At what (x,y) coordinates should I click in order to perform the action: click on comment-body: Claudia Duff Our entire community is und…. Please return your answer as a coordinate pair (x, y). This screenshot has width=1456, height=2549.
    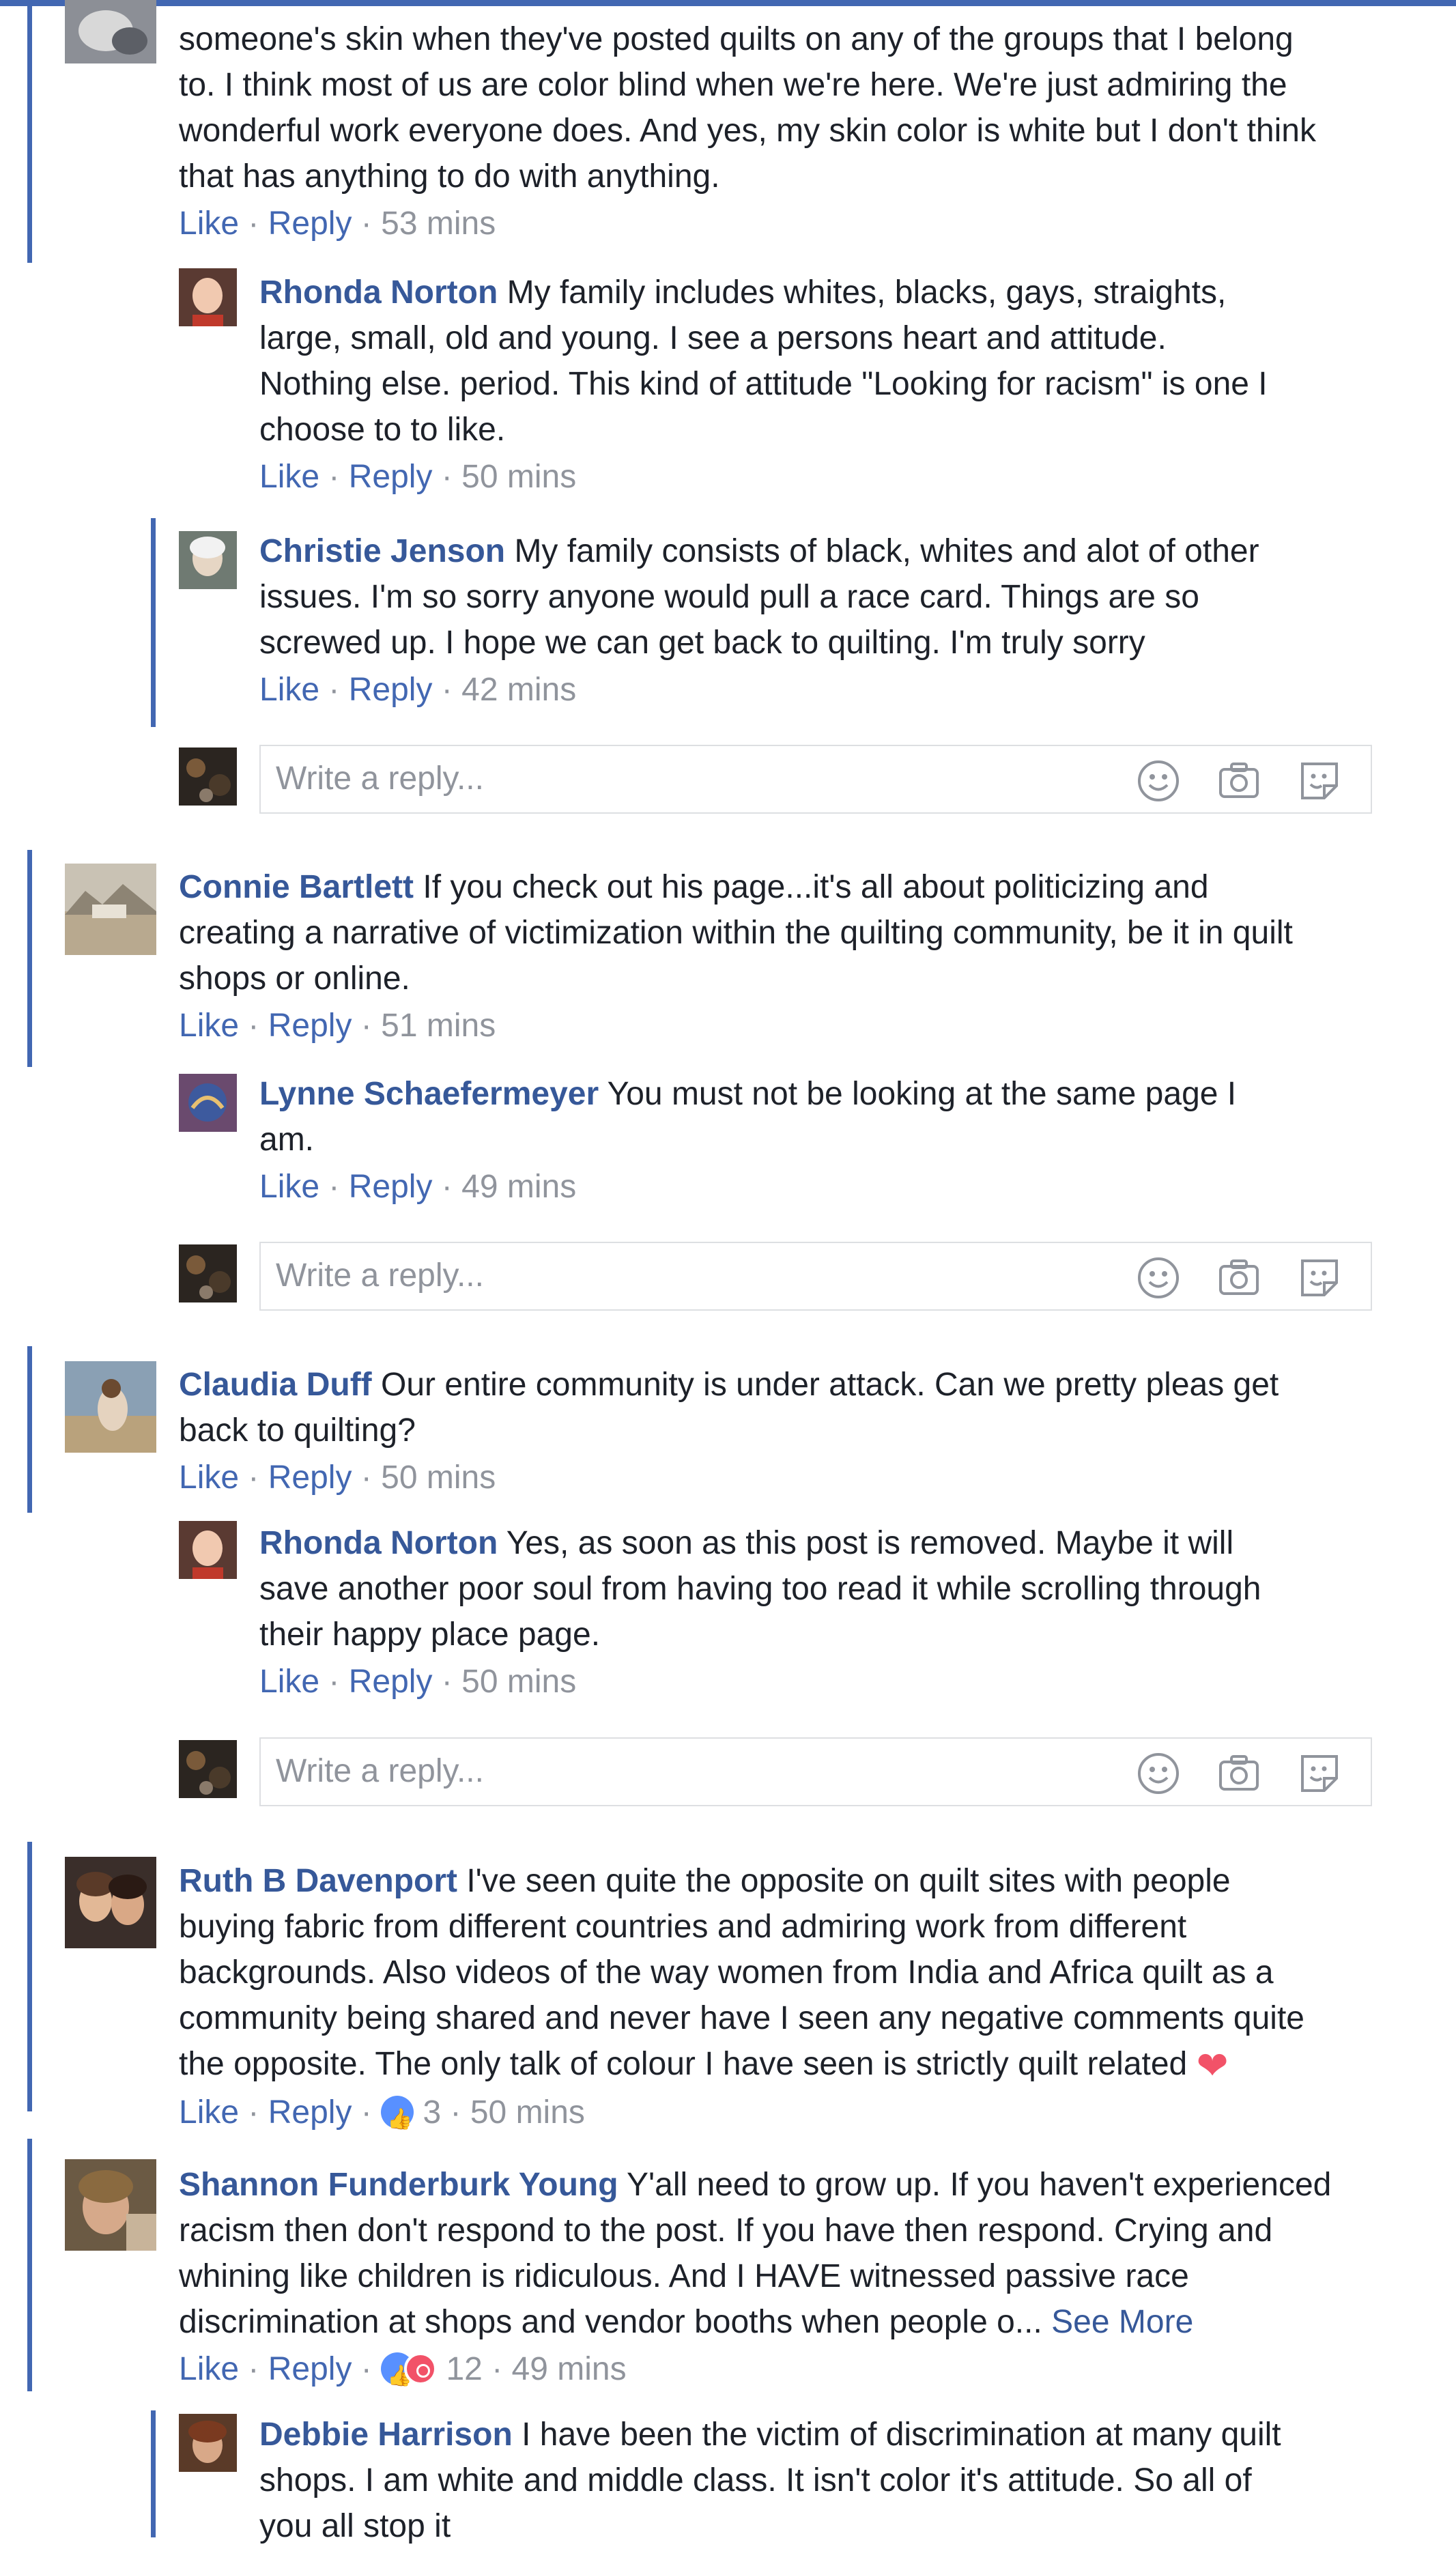
    Looking at the image, I should click on (800, 1430).